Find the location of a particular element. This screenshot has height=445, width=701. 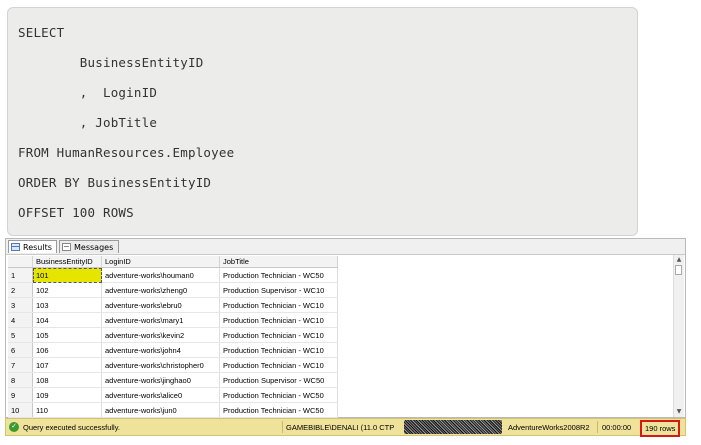

cell-businessentityid: 102 is located at coordinates (67, 290).